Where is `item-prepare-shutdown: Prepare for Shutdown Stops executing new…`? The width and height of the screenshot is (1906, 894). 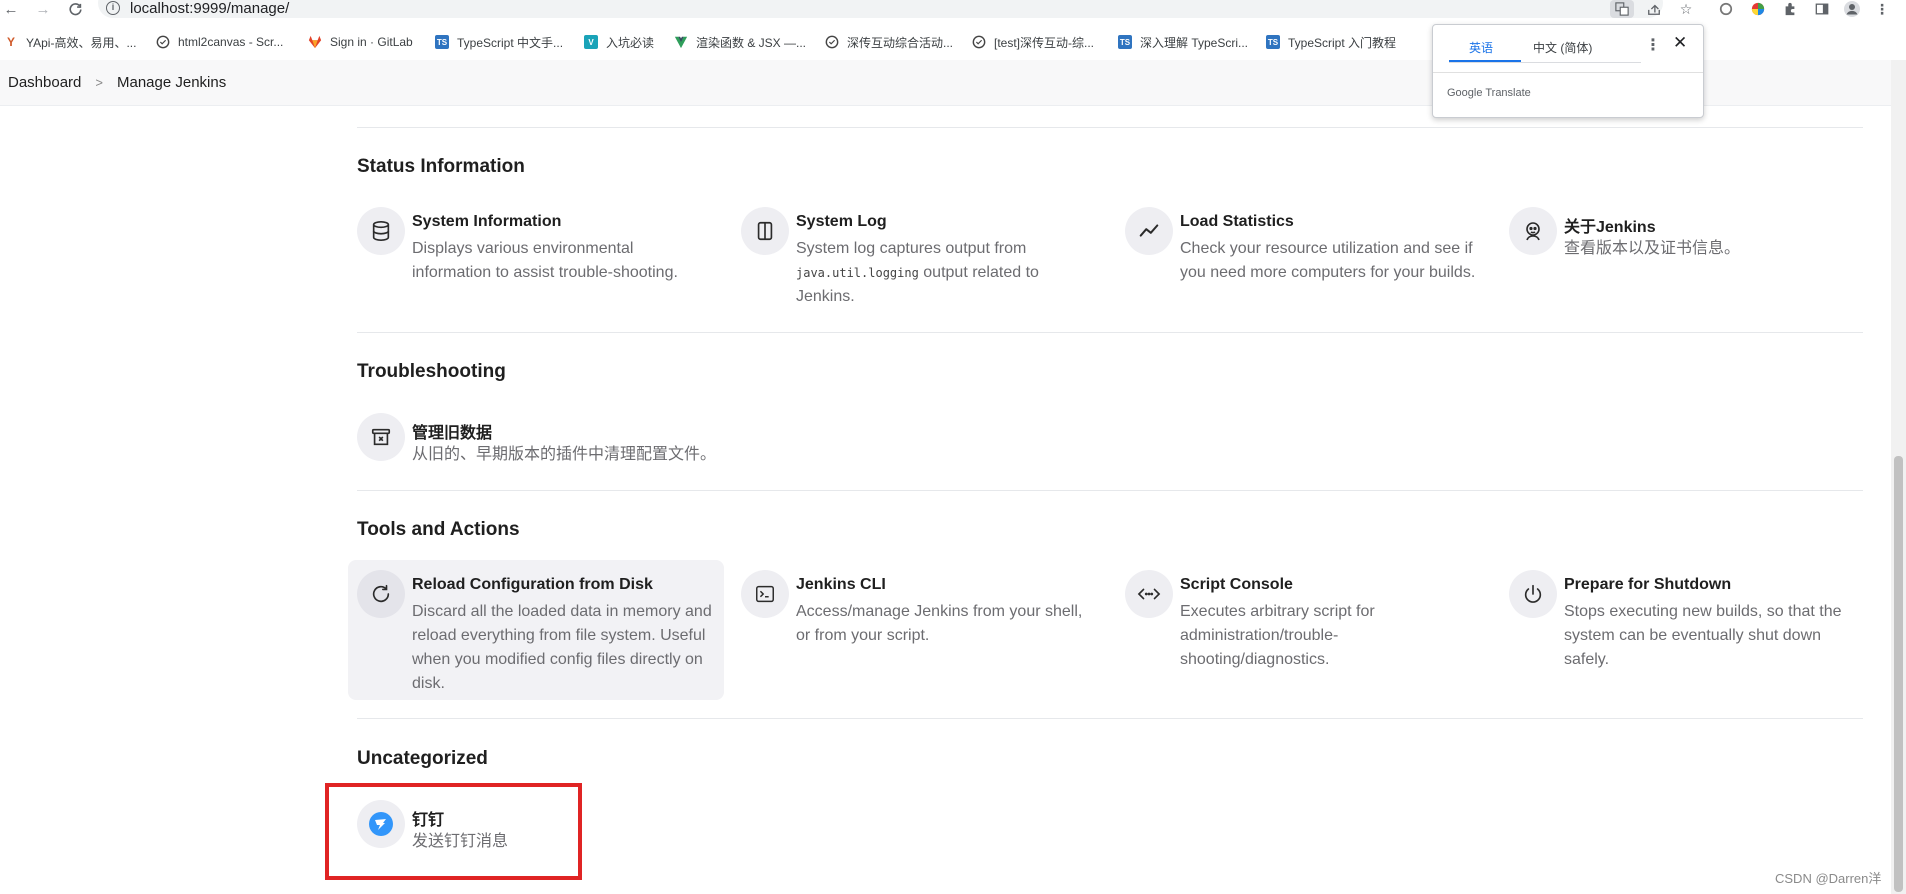 item-prepare-shutdown: Prepare for Shutdown Stops executing new… is located at coordinates (1688, 620).